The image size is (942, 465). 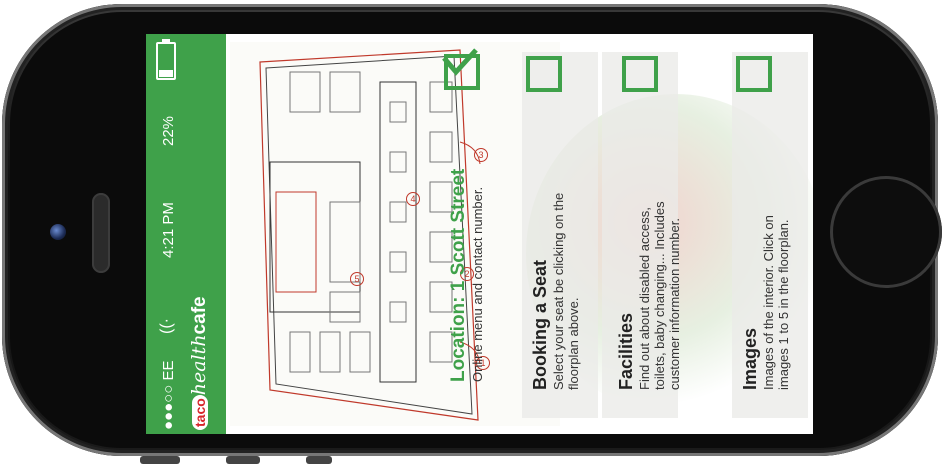 I want to click on images-checkbox, so click(x=754, y=74).